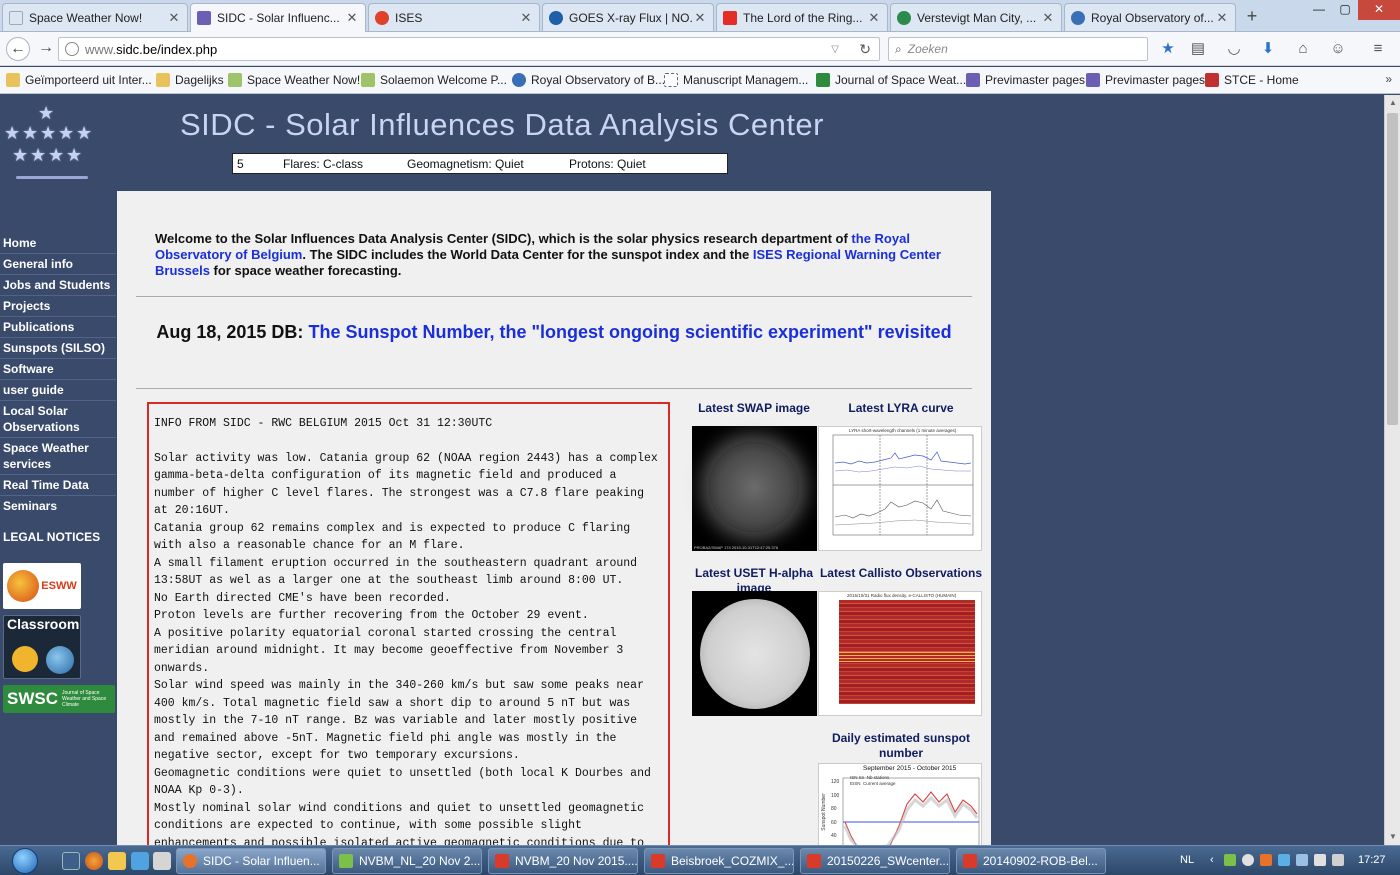 This screenshot has width=1400, height=875. I want to click on new-tab-button: +, so click(1252, 17).